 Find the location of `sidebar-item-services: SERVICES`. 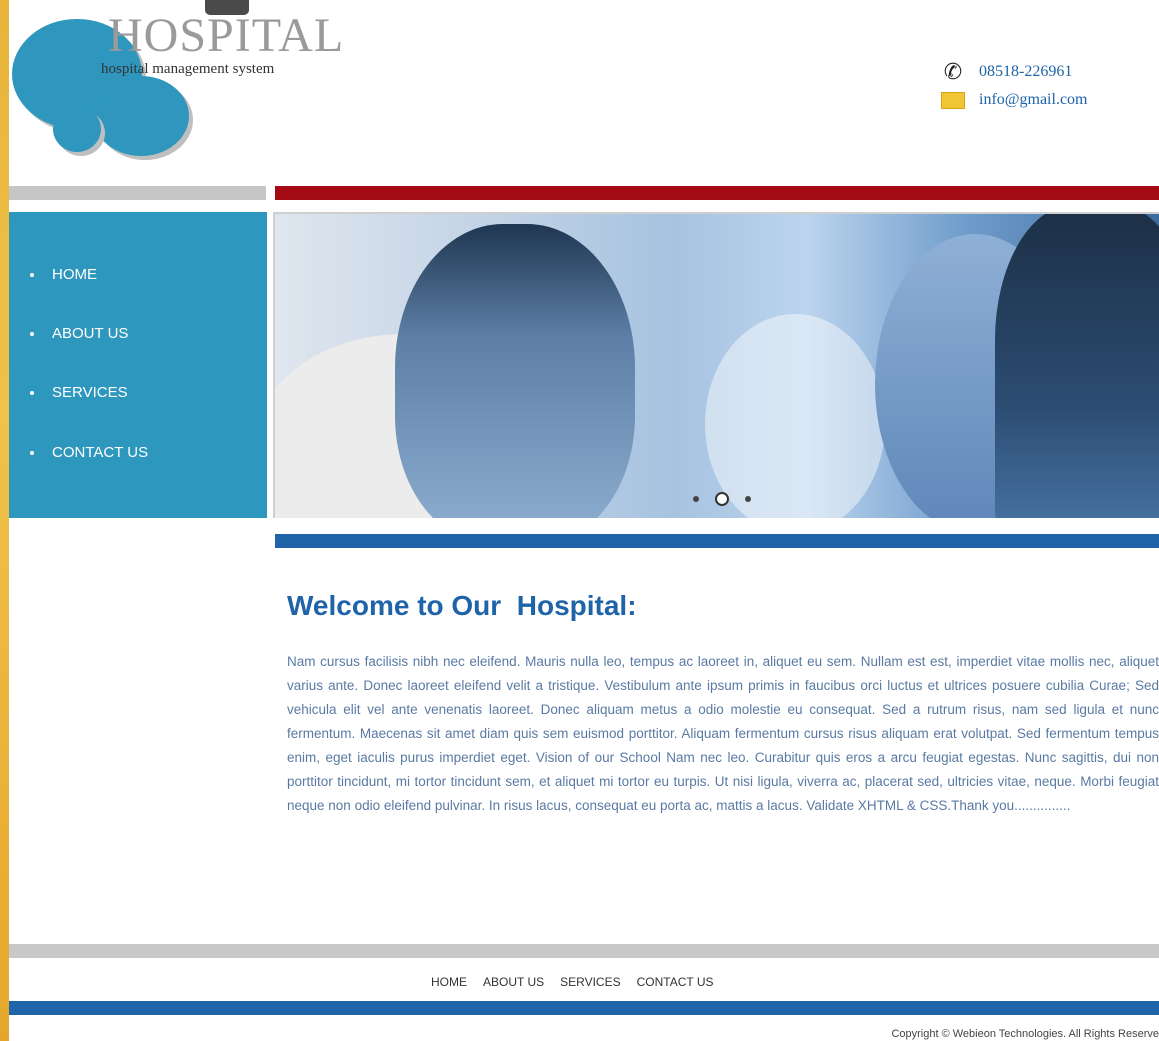

sidebar-item-services: SERVICES is located at coordinates (79, 393).